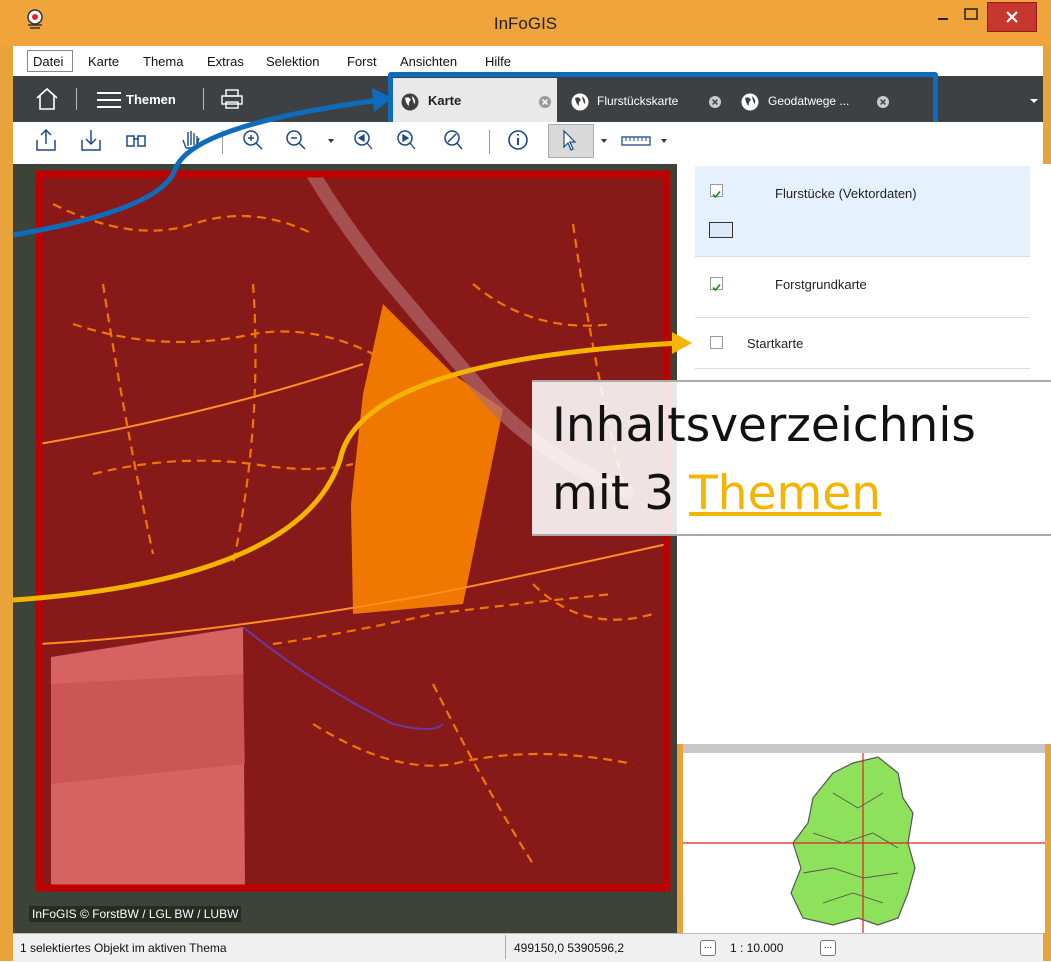  Describe the element at coordinates (136, 140) in the screenshot. I see `binoculars-icon` at that location.